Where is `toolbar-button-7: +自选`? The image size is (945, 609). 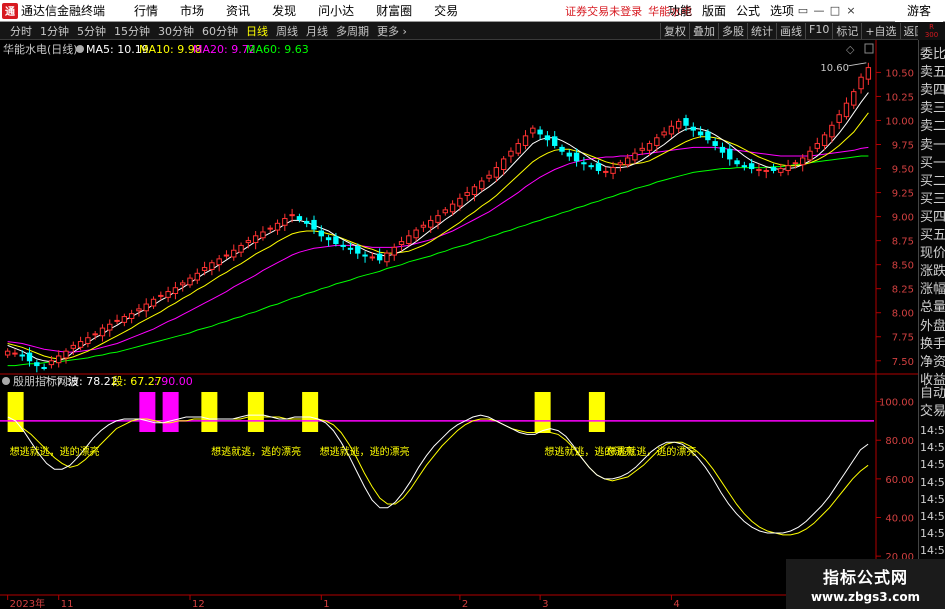
toolbar-button-7: +自选 is located at coordinates (880, 30).